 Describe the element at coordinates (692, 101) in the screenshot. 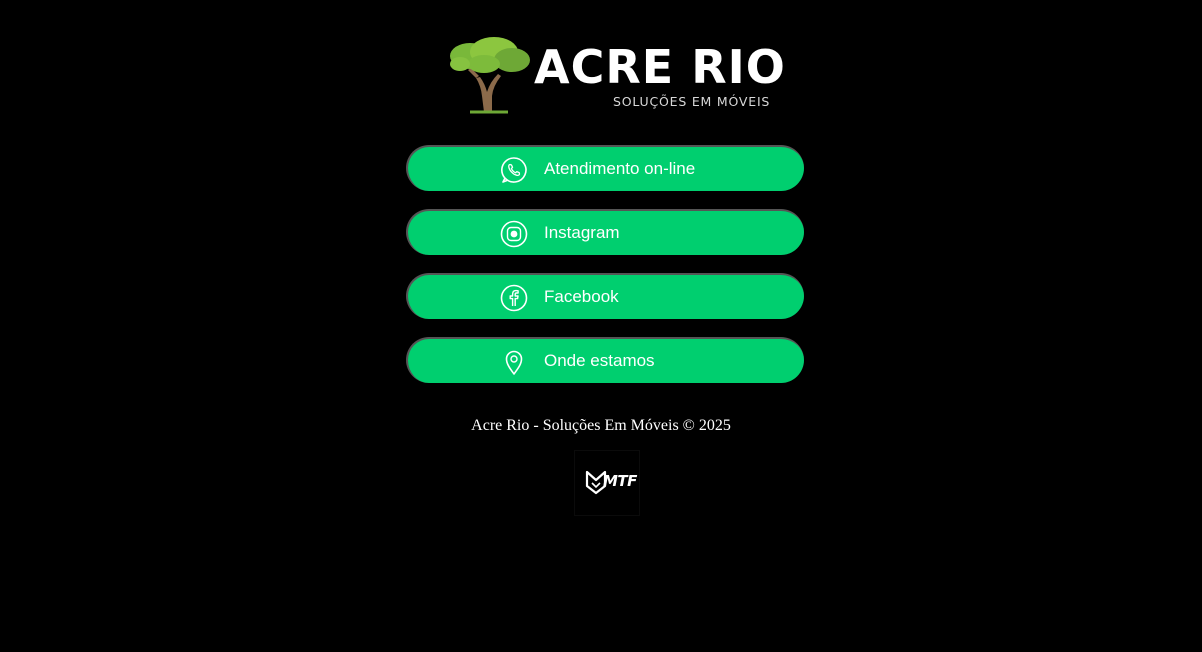

I see `logo-subtitle: SOLUÇÕES EM MÓVEIS` at that location.